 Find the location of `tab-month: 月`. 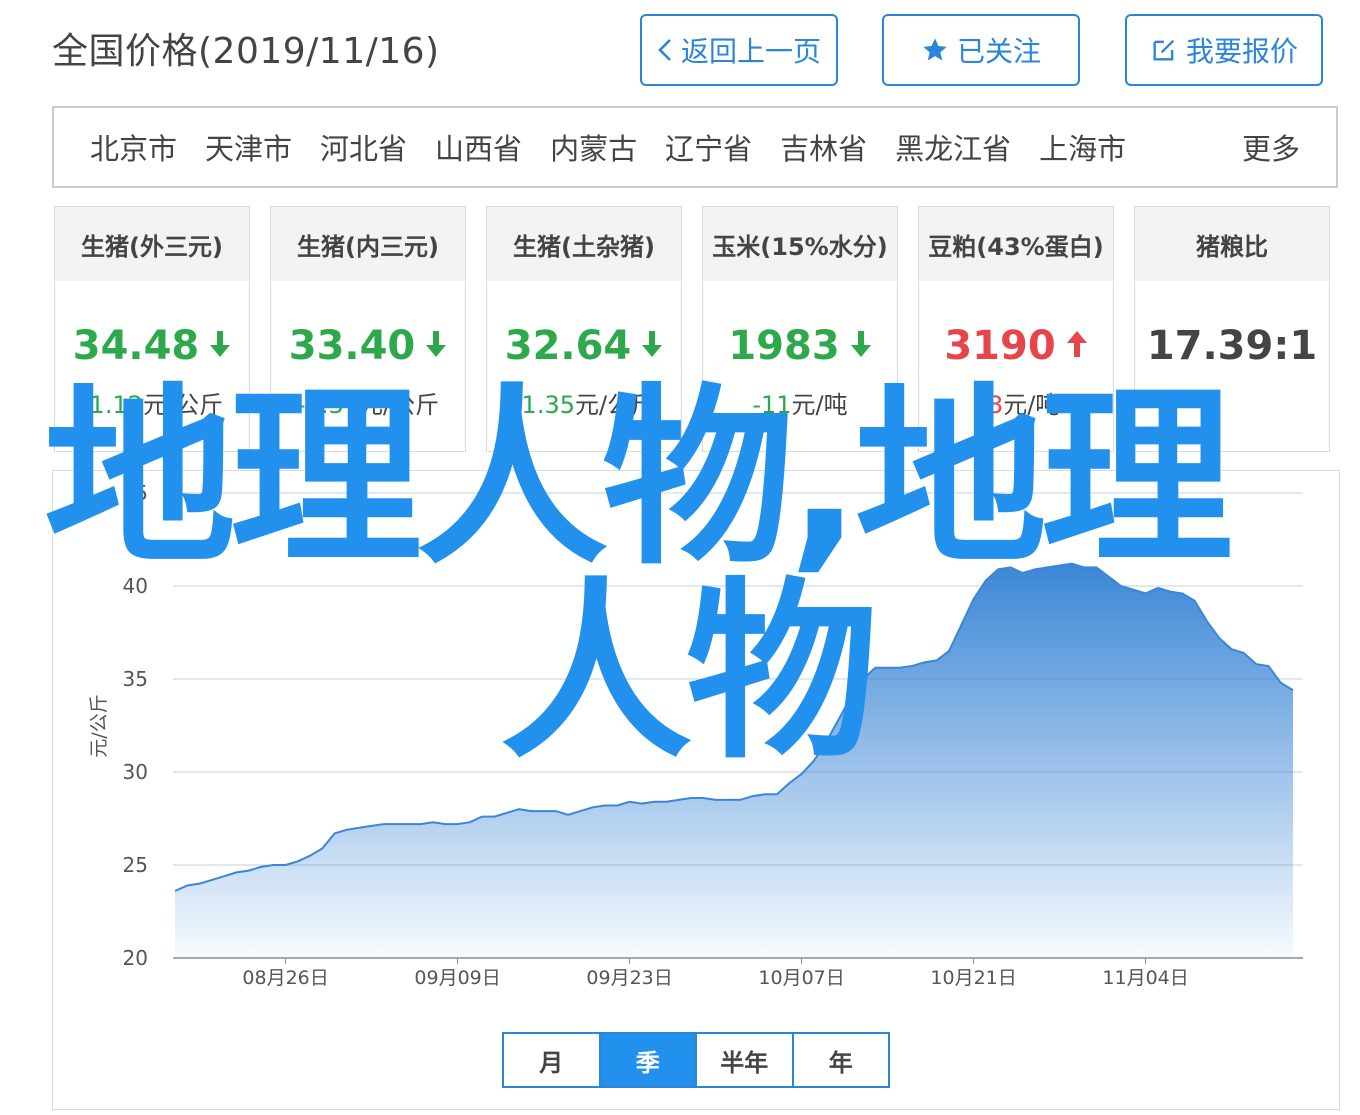

tab-month: 月 is located at coordinates (552, 1060).